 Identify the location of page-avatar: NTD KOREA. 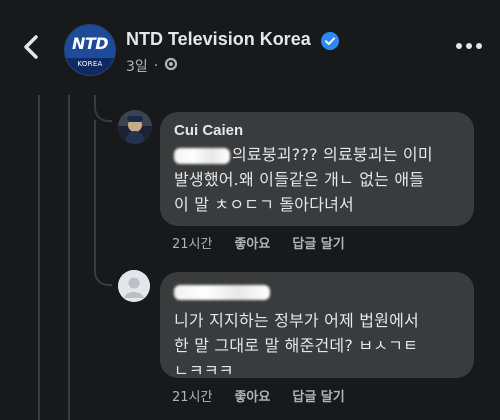
(90, 50).